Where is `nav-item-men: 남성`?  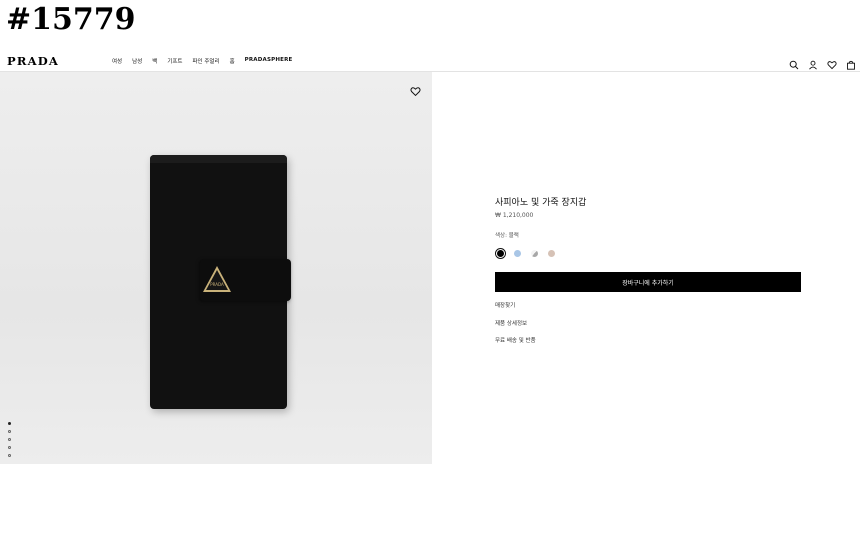 nav-item-men: 남성 is located at coordinates (137, 61).